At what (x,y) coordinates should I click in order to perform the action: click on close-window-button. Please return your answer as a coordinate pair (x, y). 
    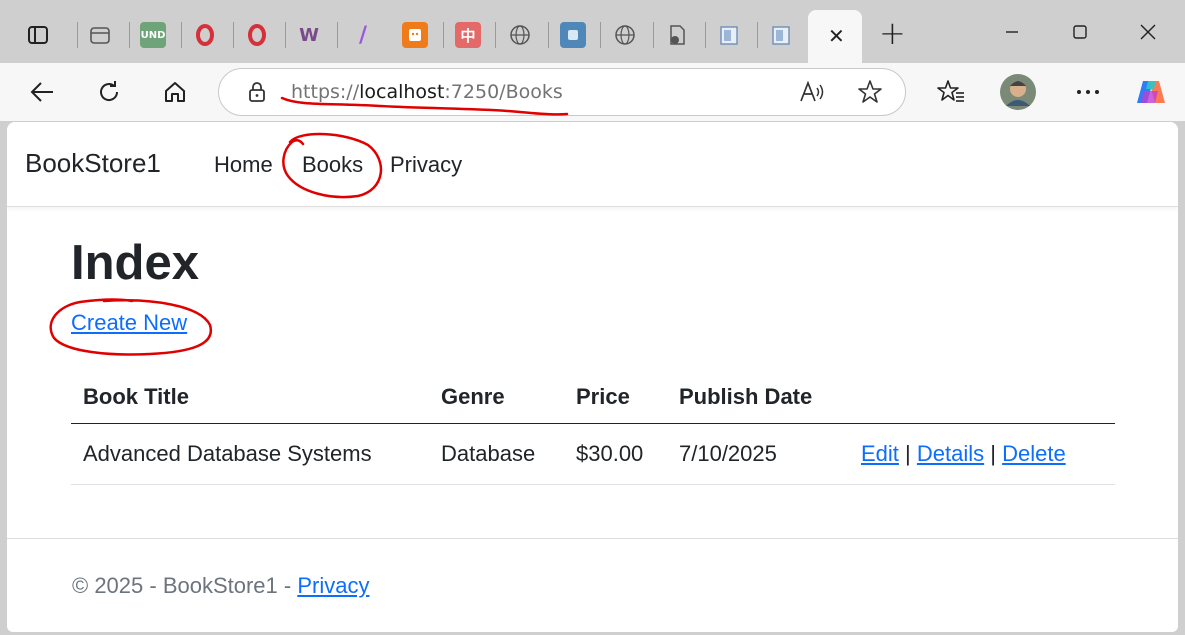
    Looking at the image, I should click on (1148, 32).